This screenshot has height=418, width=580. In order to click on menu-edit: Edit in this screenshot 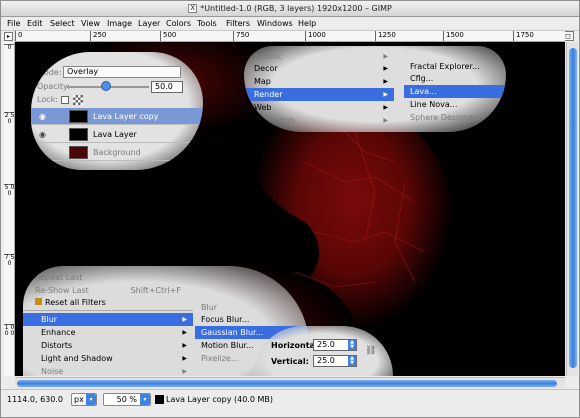, I will do `click(35, 24)`.